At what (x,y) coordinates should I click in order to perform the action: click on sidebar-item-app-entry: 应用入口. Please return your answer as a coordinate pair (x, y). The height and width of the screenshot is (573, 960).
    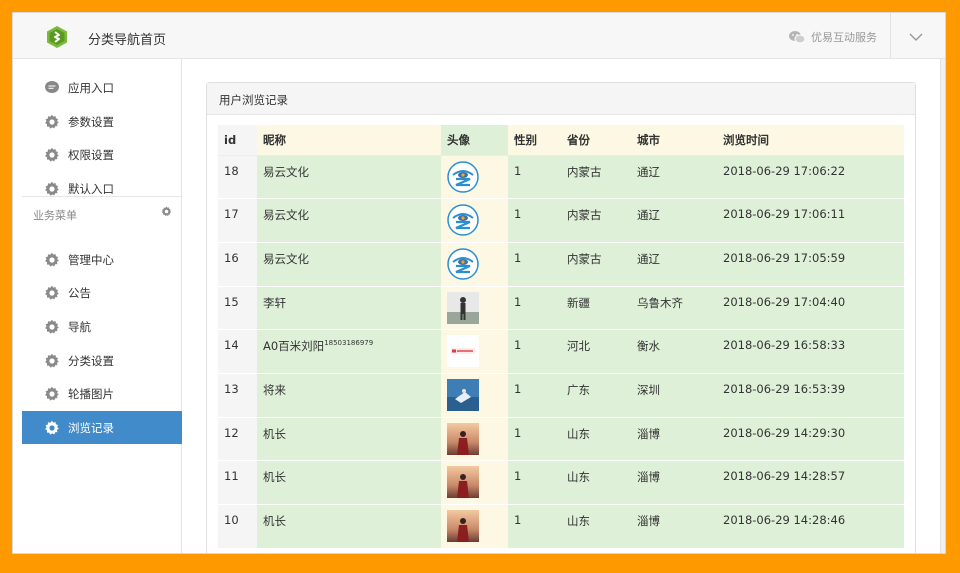
    Looking at the image, I should click on (102, 87).